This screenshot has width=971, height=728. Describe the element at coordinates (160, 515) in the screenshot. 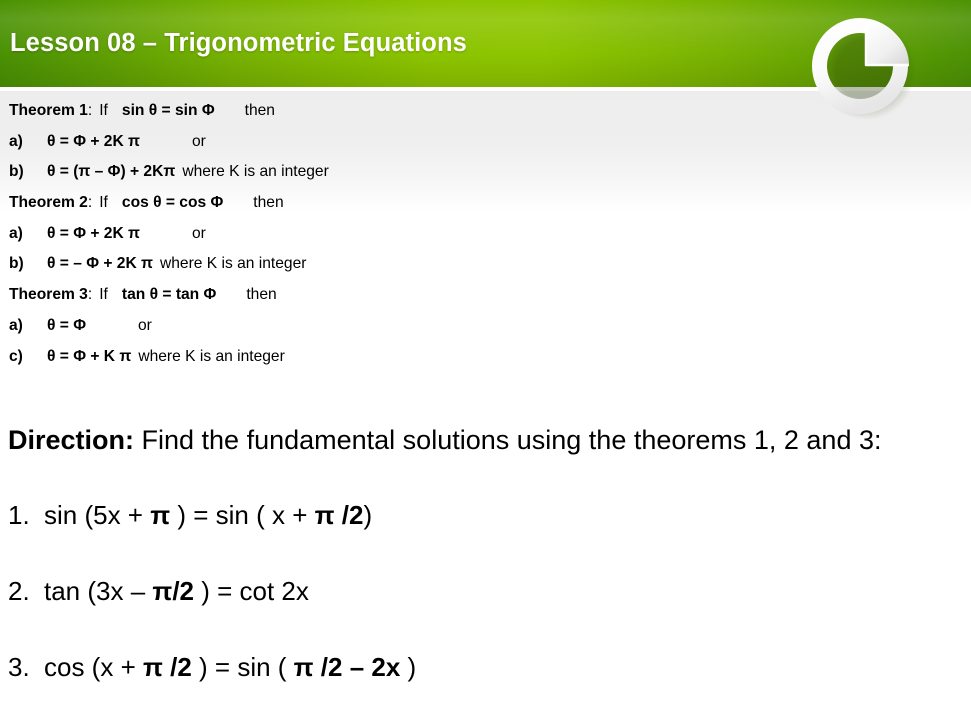

I see `problem-pi-term: π` at that location.